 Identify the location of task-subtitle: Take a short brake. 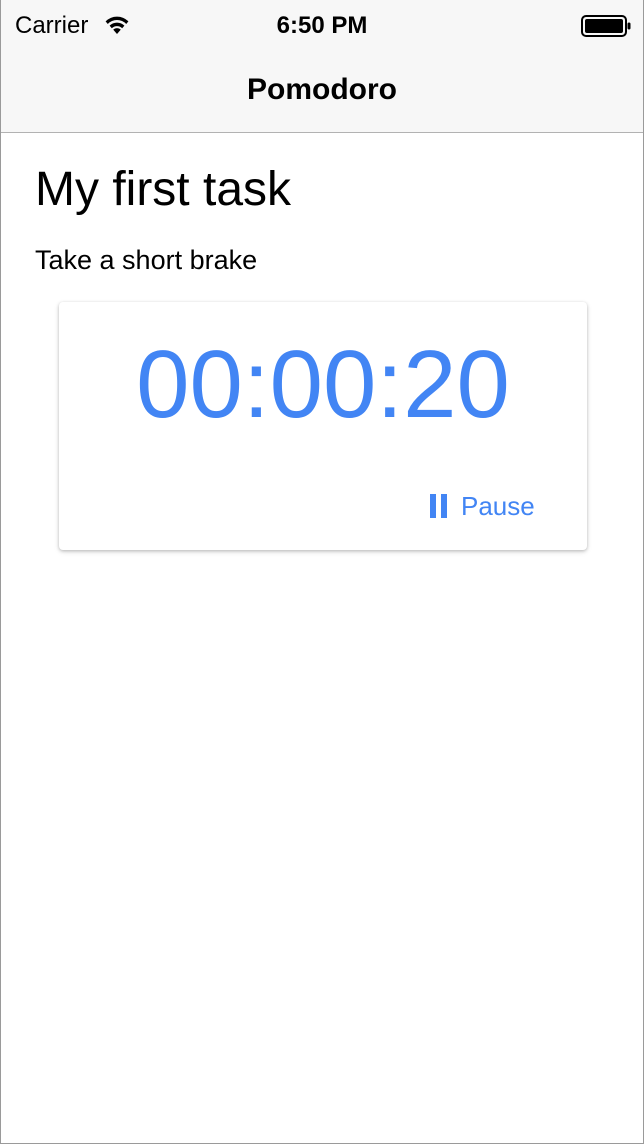
(146, 260).